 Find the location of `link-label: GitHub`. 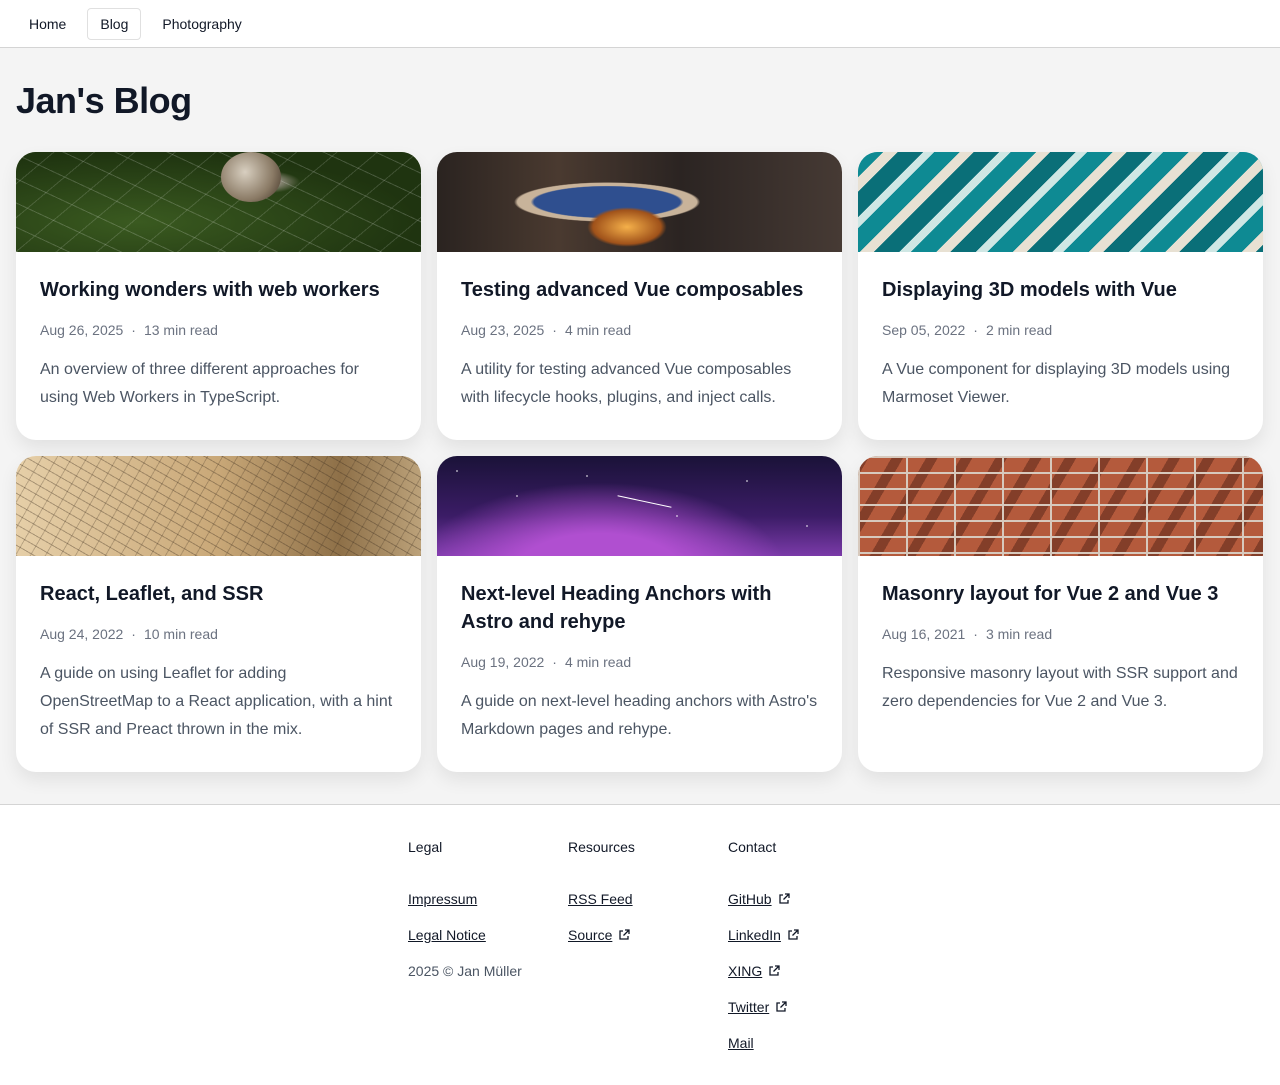

link-label: GitHub is located at coordinates (750, 899).